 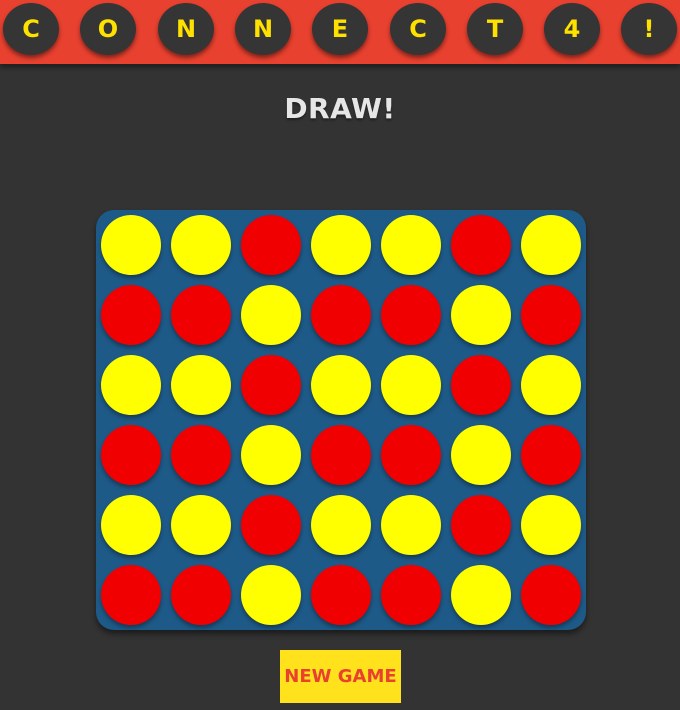 I want to click on board-cell-r2-c5-red-disc, so click(x=411, y=315).